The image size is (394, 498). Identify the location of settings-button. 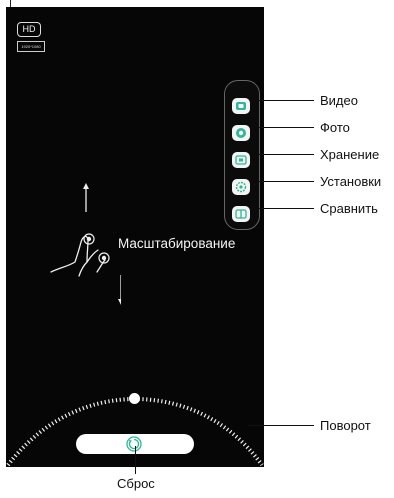
(241, 187).